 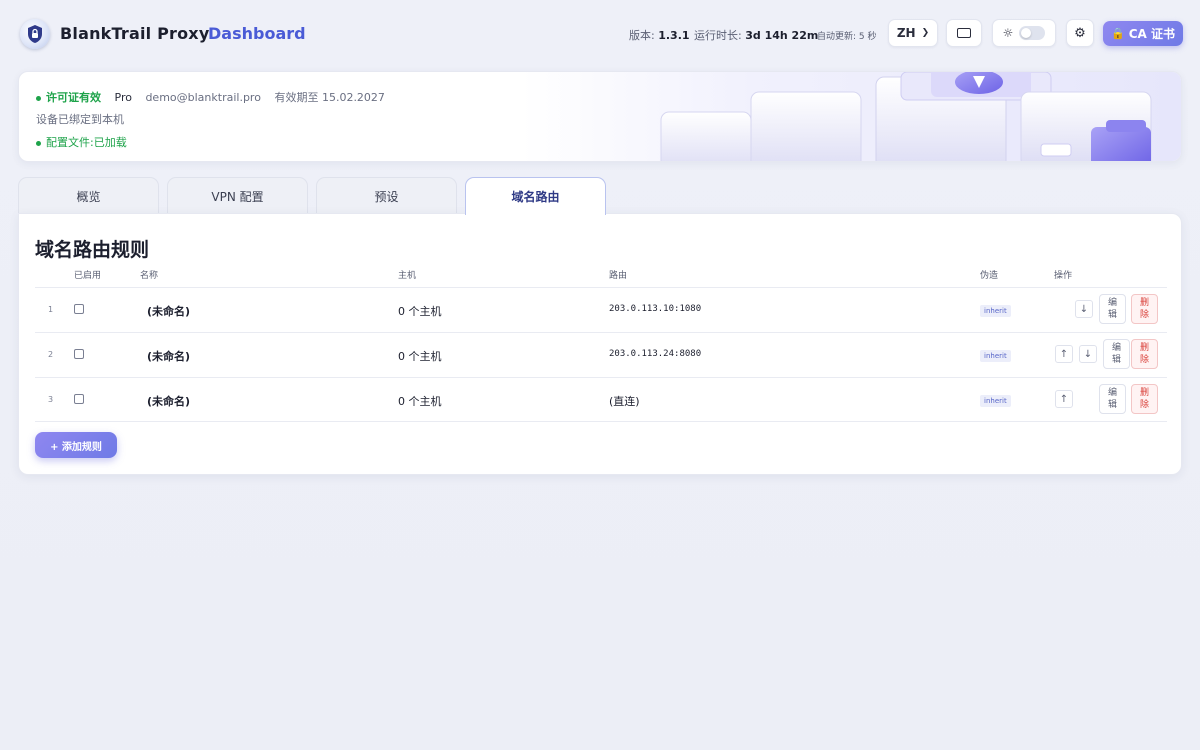 What do you see at coordinates (86, 142) in the screenshot?
I see `config-status: 配置文件:已加载` at bounding box center [86, 142].